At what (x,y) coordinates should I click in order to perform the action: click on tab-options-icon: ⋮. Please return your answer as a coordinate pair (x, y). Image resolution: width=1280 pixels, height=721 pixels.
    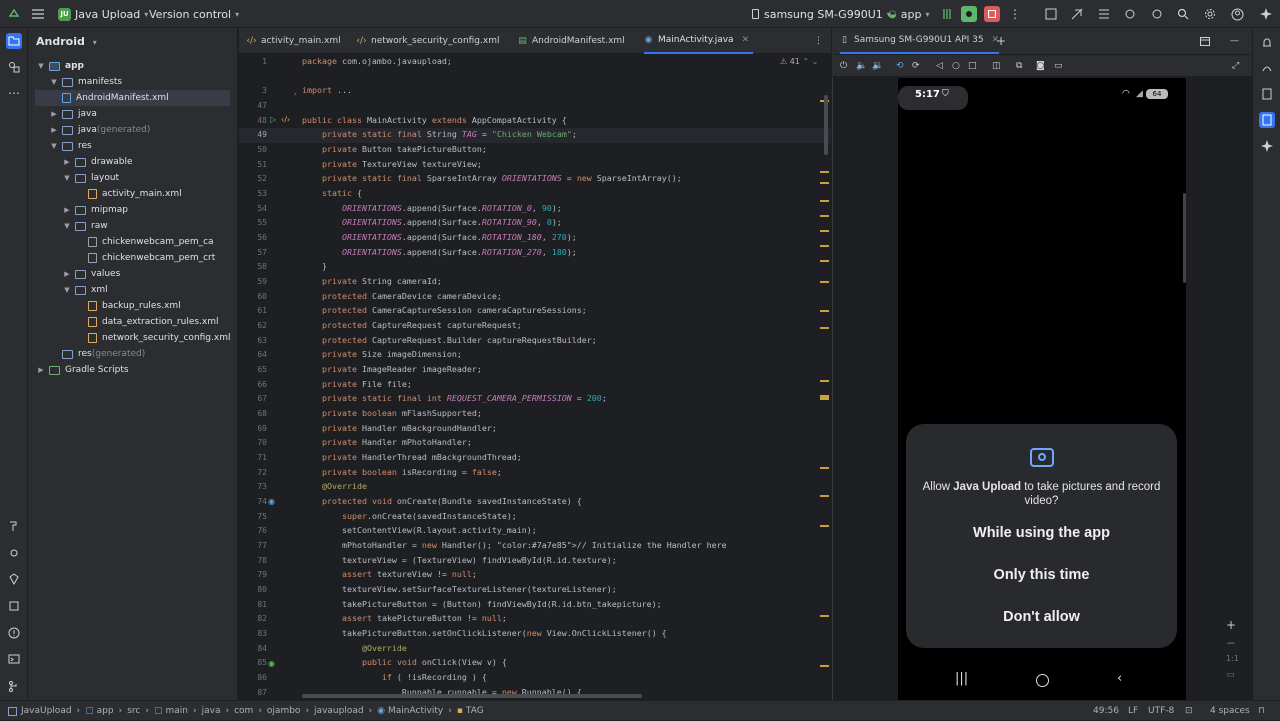
    Looking at the image, I should click on (818, 41).